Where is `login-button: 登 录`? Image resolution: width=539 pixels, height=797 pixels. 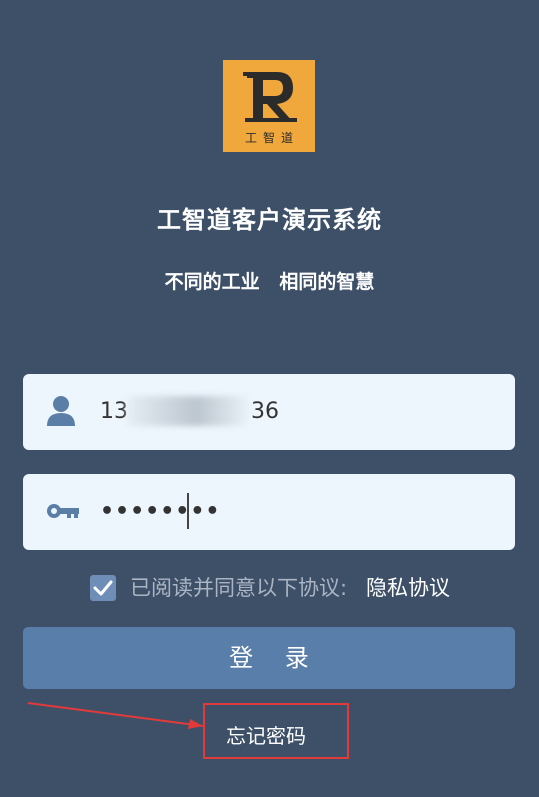 login-button: 登 录 is located at coordinates (269, 658).